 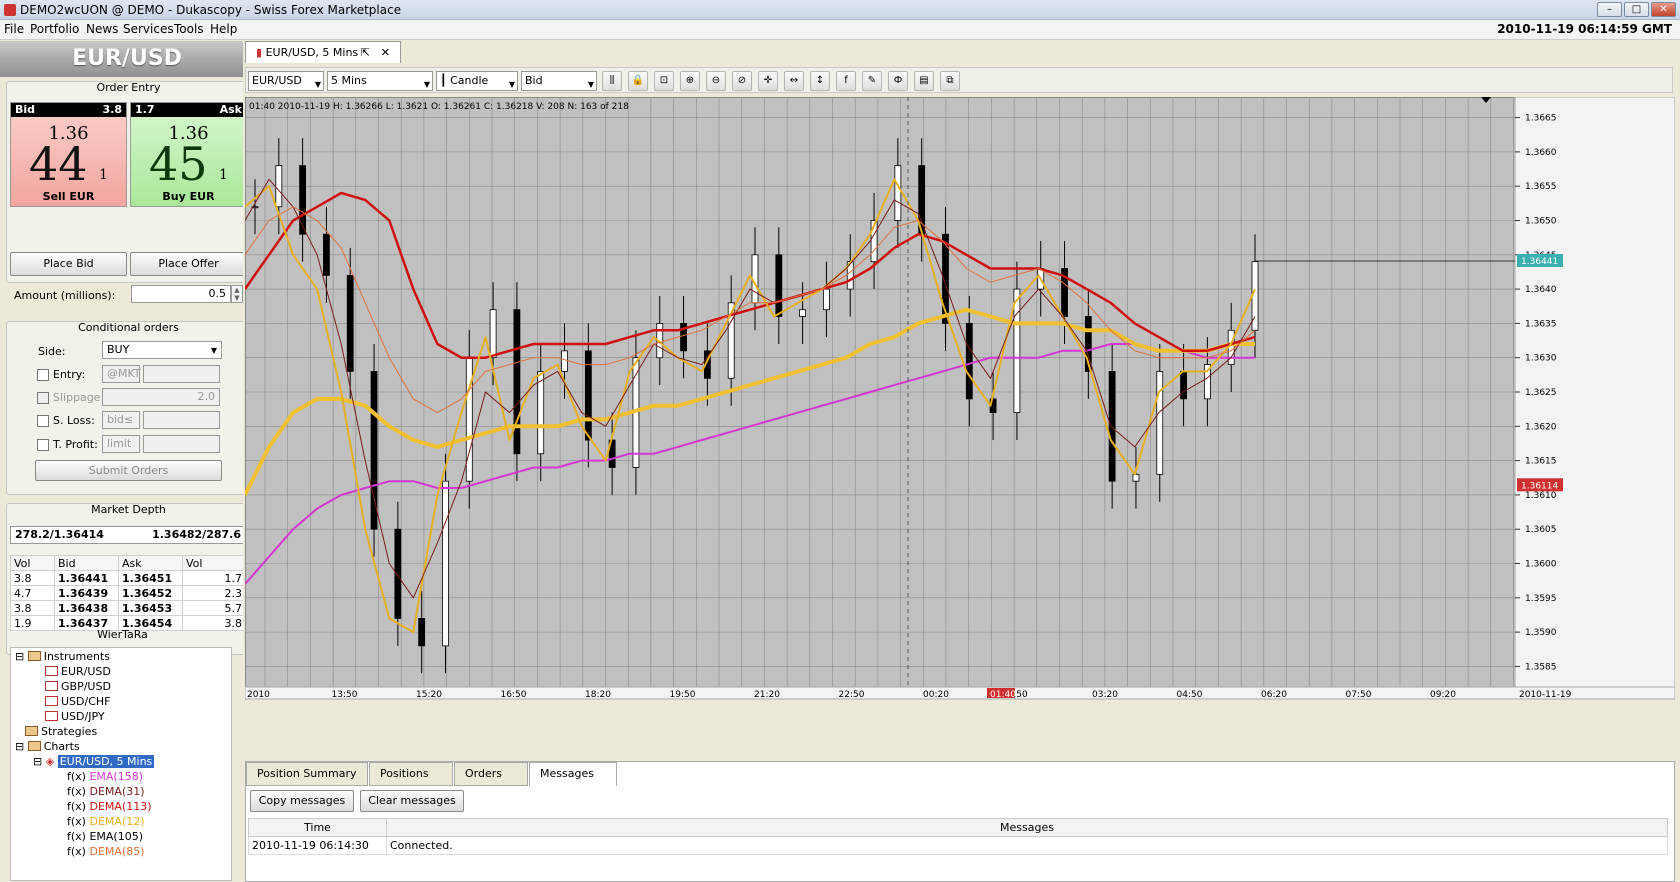 I want to click on y-tick-label: 1.3590, so click(x=1541, y=633).